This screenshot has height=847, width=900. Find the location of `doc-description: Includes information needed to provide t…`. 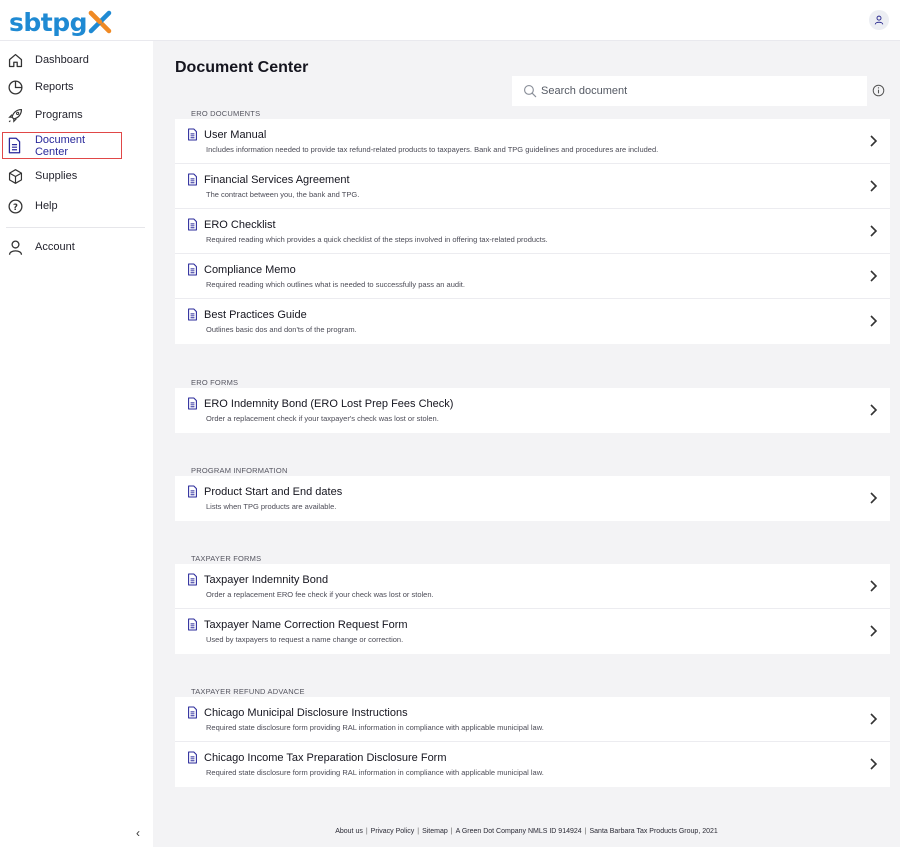

doc-description: Includes information needed to provide t… is located at coordinates (432, 149).